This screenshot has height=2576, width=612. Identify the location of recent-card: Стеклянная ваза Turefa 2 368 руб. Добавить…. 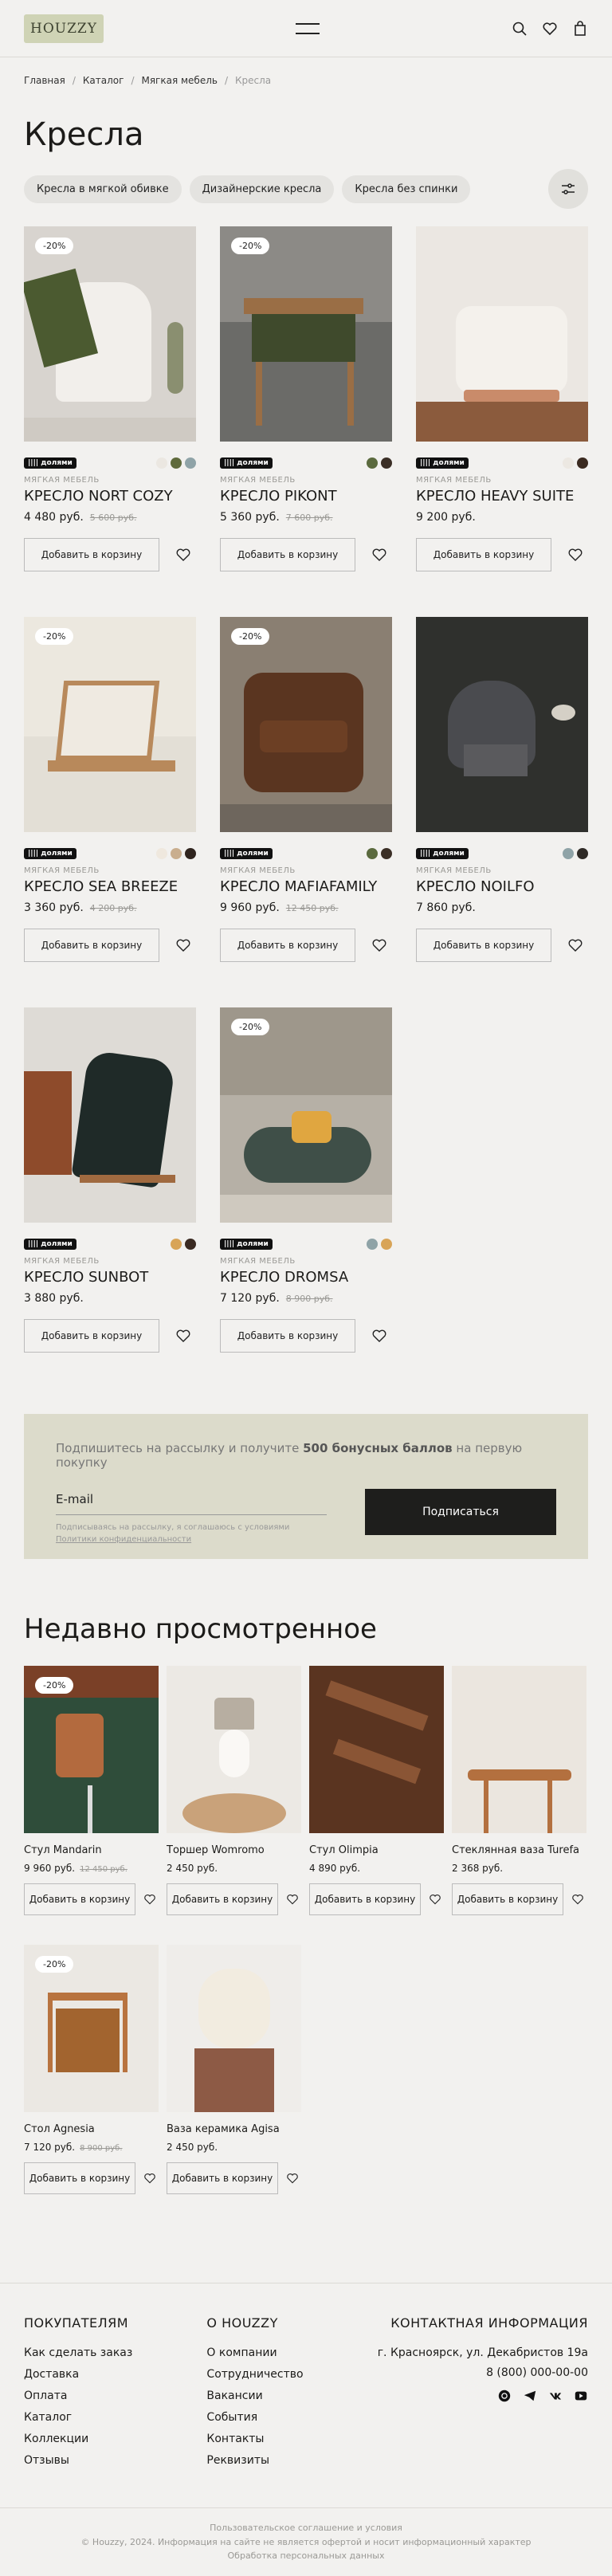
(519, 1805).